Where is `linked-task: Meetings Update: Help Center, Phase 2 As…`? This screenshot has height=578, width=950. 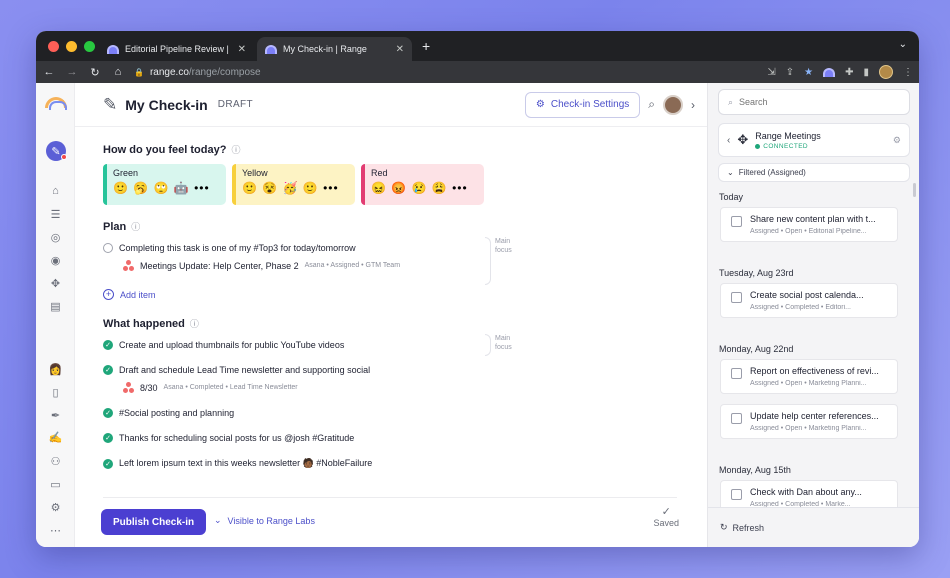
linked-task: Meetings Update: Help Center, Phase 2 As… is located at coordinates (401, 265).